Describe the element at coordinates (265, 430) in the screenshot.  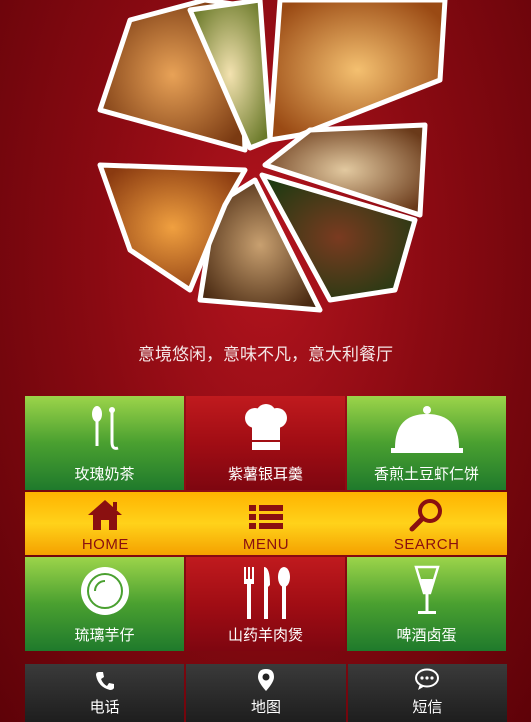
I see `chef-hat-icon` at that location.